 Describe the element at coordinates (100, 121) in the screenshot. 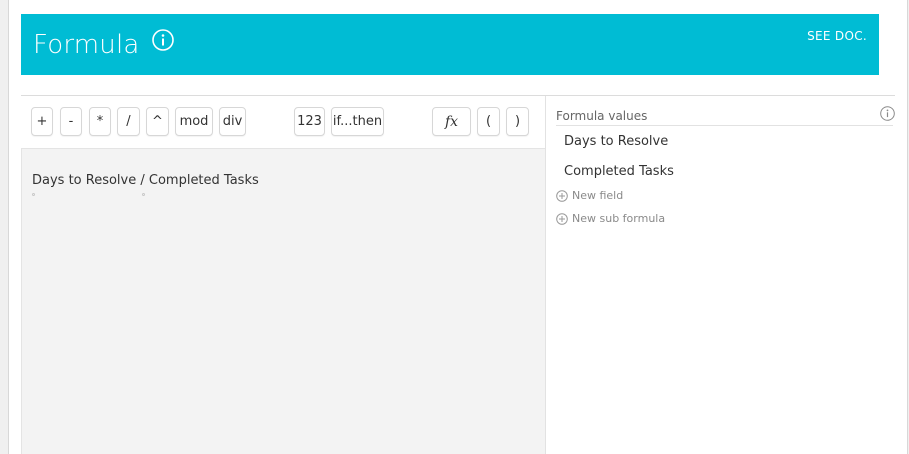

I see `multiply-button: *` at that location.